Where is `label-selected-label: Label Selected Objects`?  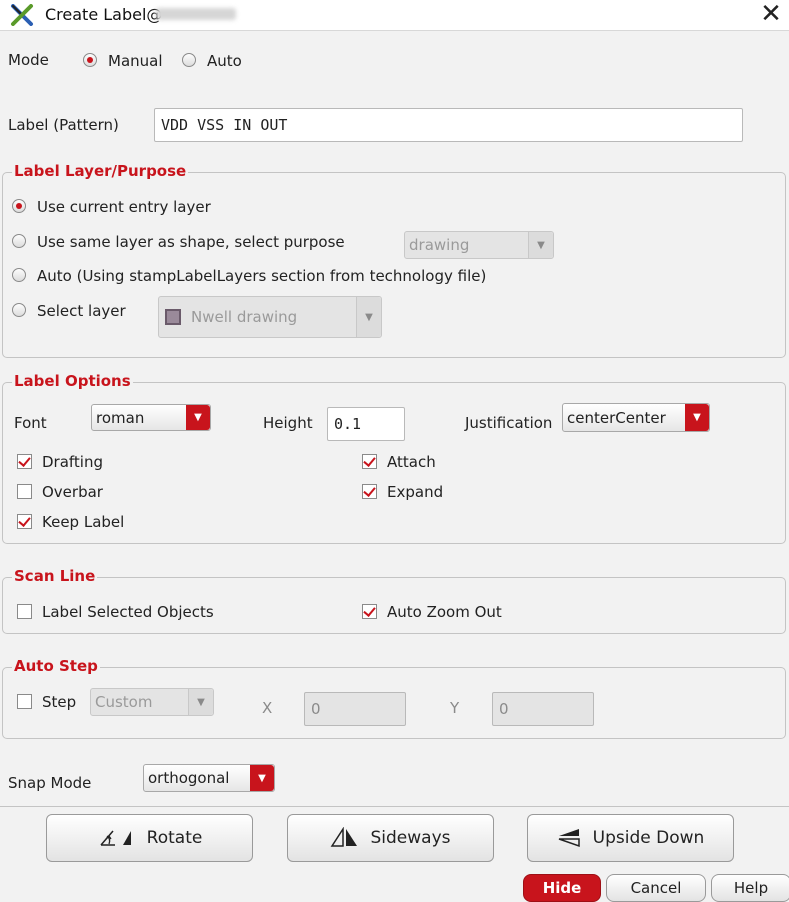
label-selected-label: Label Selected Objects is located at coordinates (128, 612).